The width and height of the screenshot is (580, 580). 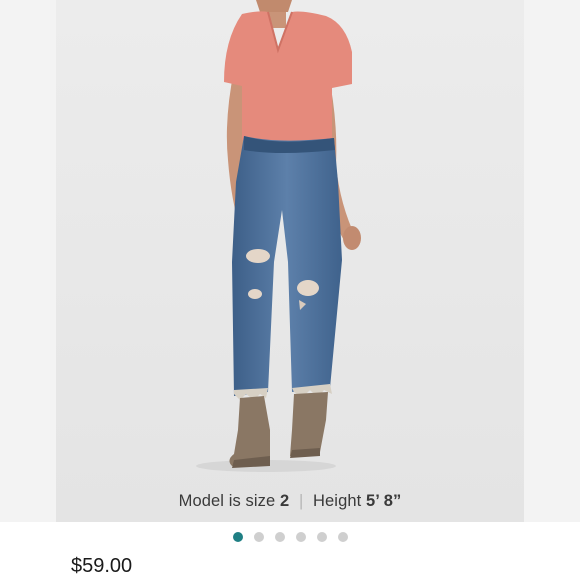 I want to click on model-height-value: 5’ 8”, so click(x=384, y=501).